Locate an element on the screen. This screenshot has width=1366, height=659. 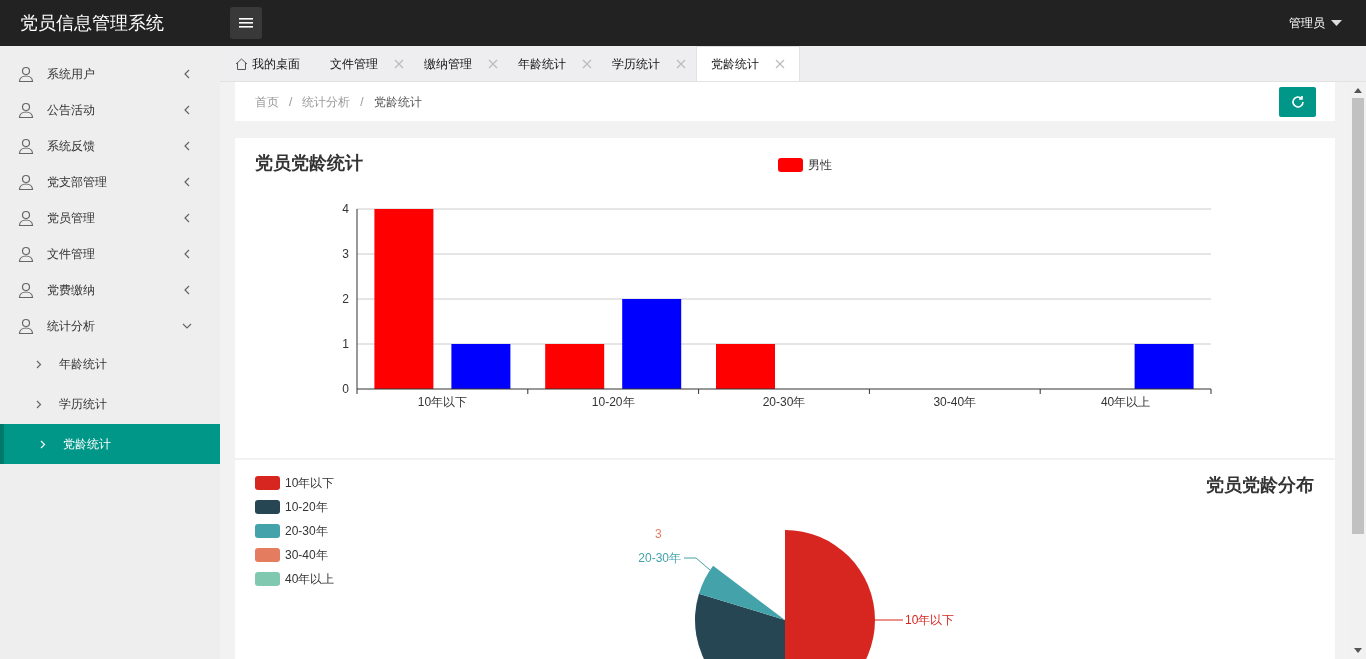
chart-title: 党员党龄分布 is located at coordinates (1260, 485).